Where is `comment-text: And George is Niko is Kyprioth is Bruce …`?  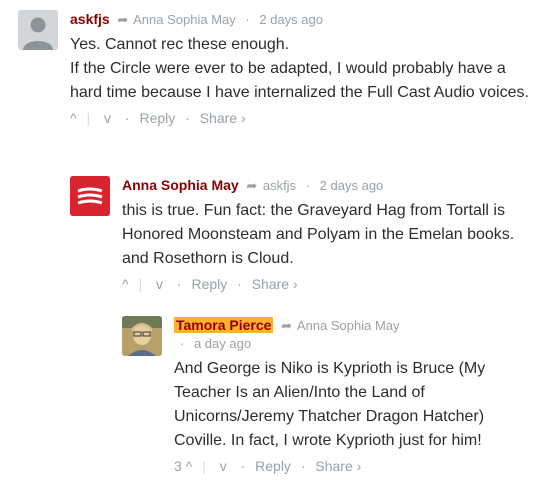 comment-text: And George is Niko is Kyprioth is Bruce … is located at coordinates (356, 405).